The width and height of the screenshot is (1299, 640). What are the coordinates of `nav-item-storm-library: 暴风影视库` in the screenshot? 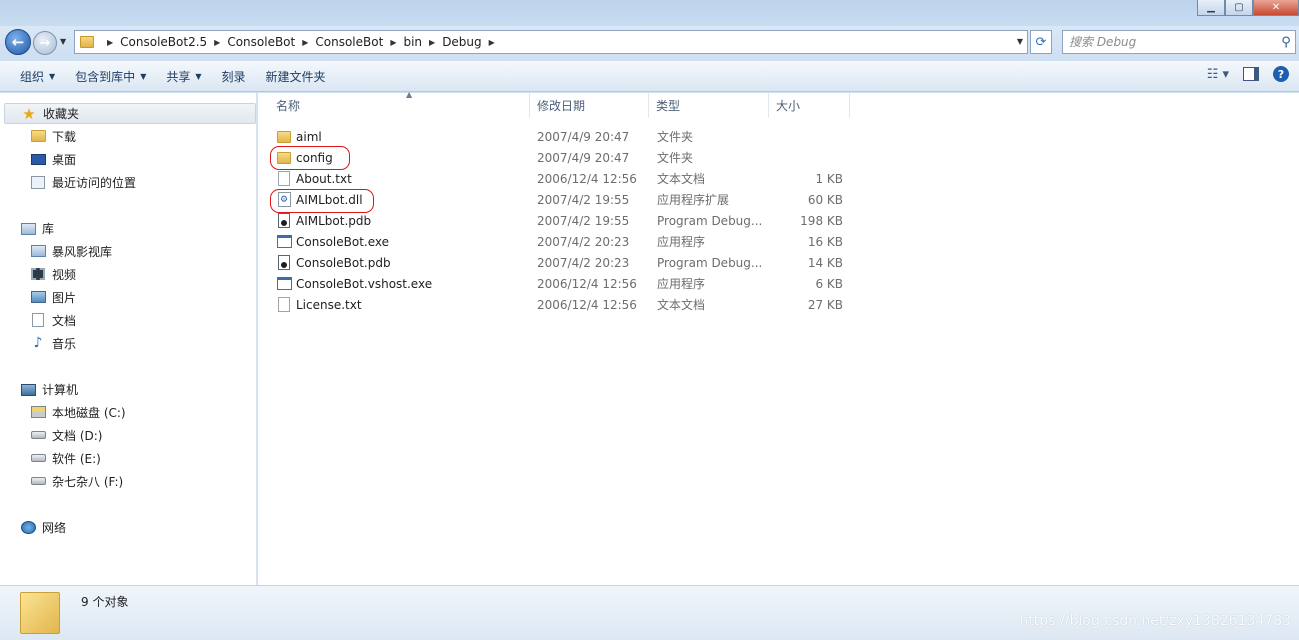 It's located at (71, 251).